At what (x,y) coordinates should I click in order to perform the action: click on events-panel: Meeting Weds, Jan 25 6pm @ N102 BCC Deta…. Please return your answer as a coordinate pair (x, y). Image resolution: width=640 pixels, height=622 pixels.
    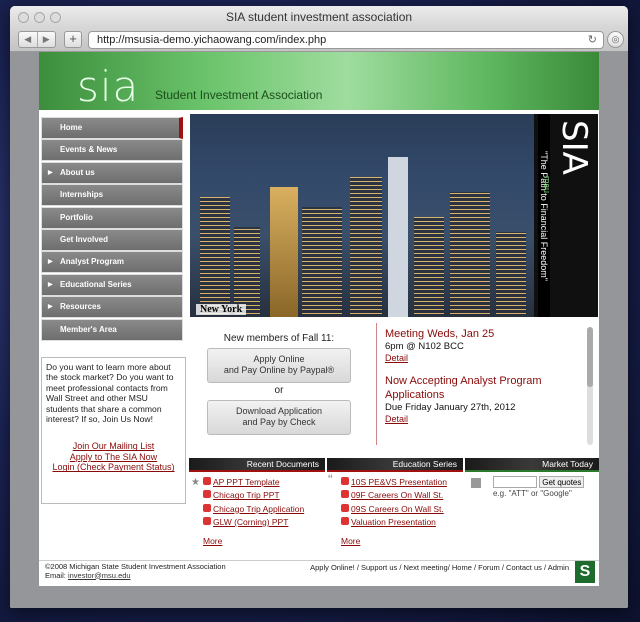
    Looking at the image, I should click on (486, 384).